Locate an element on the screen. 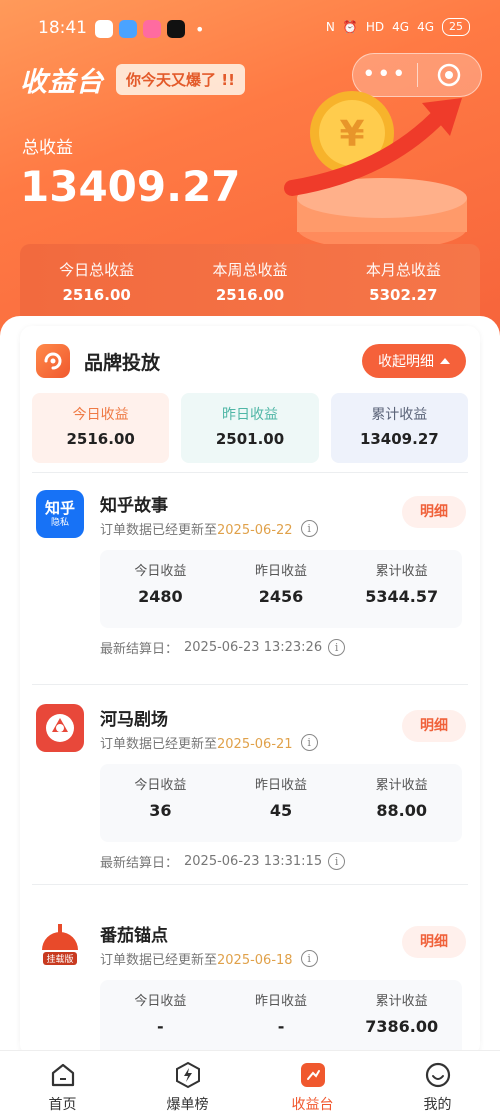 The image size is (500, 1117). item-update: 订单数据已经更新至2025-06-22 i is located at coordinates (209, 528).